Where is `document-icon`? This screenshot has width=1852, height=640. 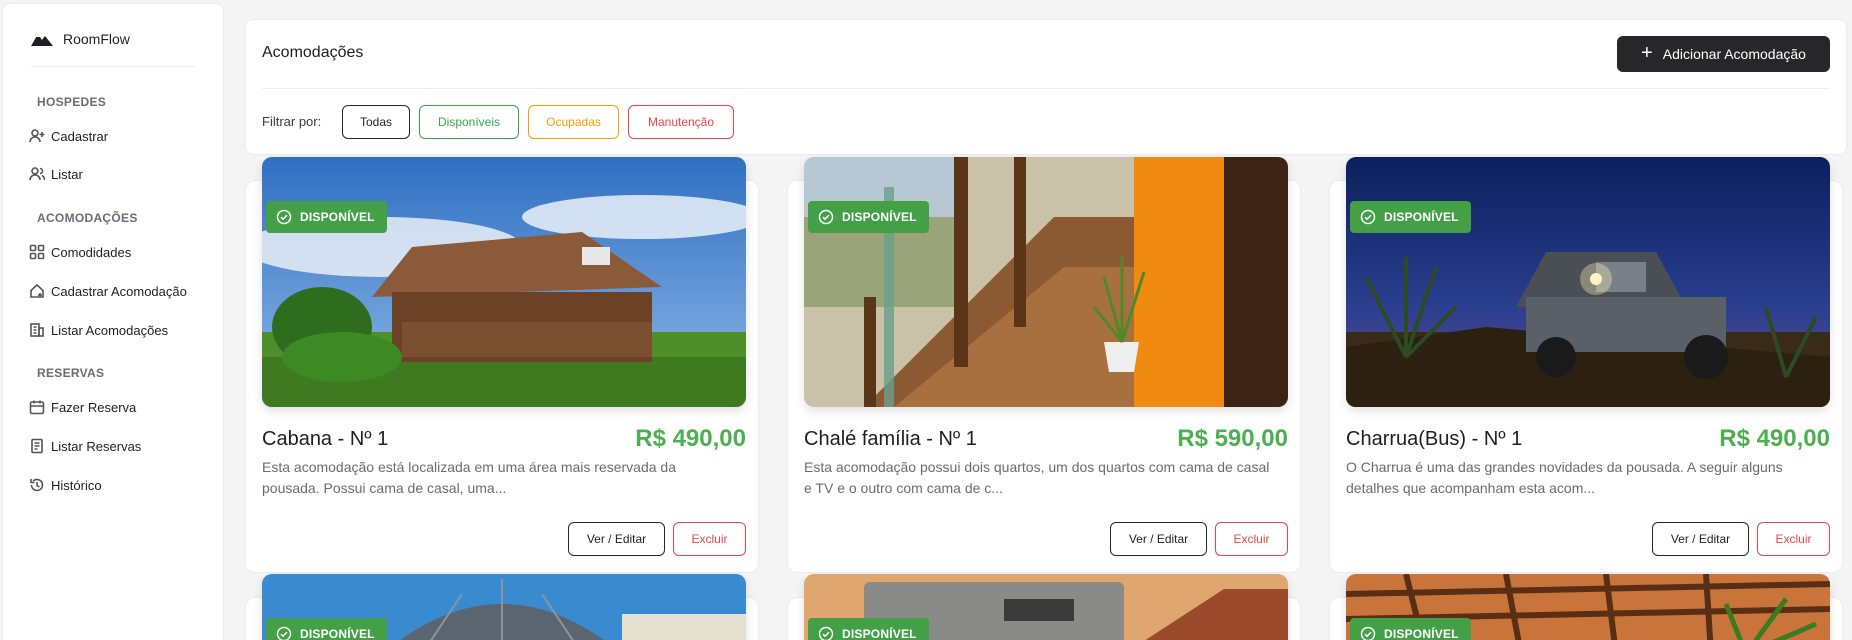
document-icon is located at coordinates (37, 446).